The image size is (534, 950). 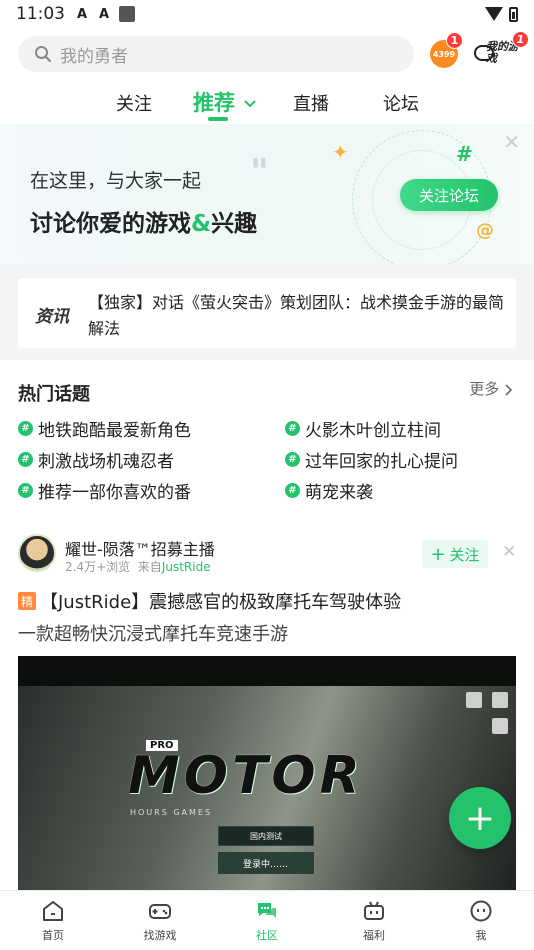 What do you see at coordinates (481, 935) in the screenshot?
I see `nav-me-label: 我` at bounding box center [481, 935].